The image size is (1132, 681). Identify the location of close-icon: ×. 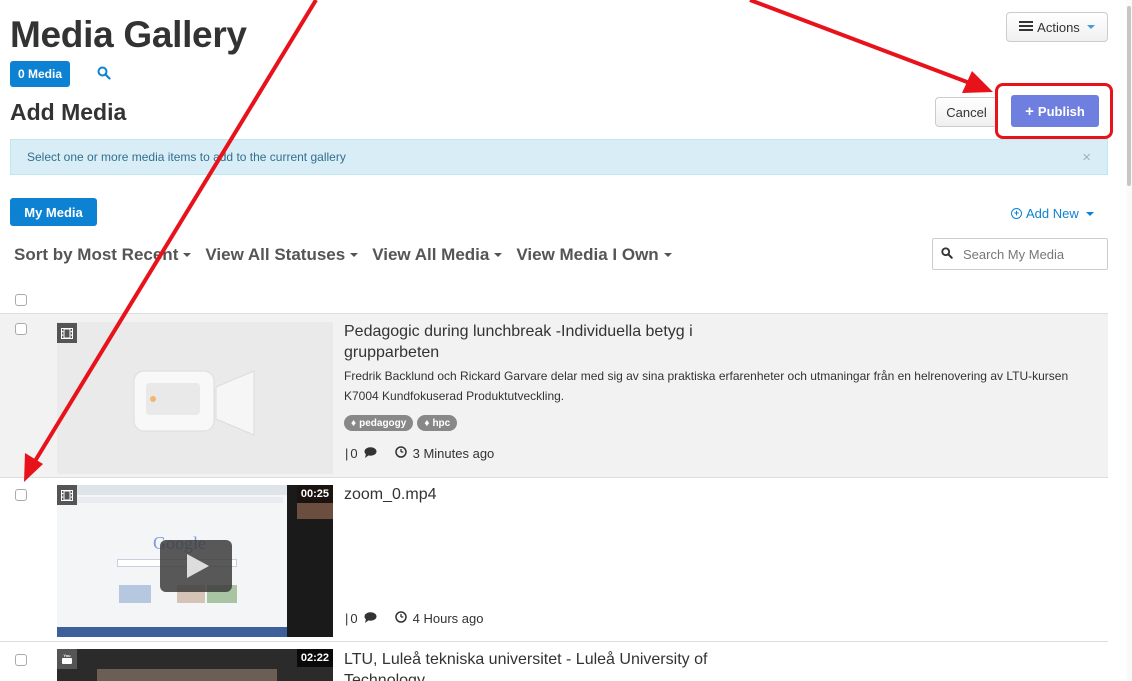
(1086, 157).